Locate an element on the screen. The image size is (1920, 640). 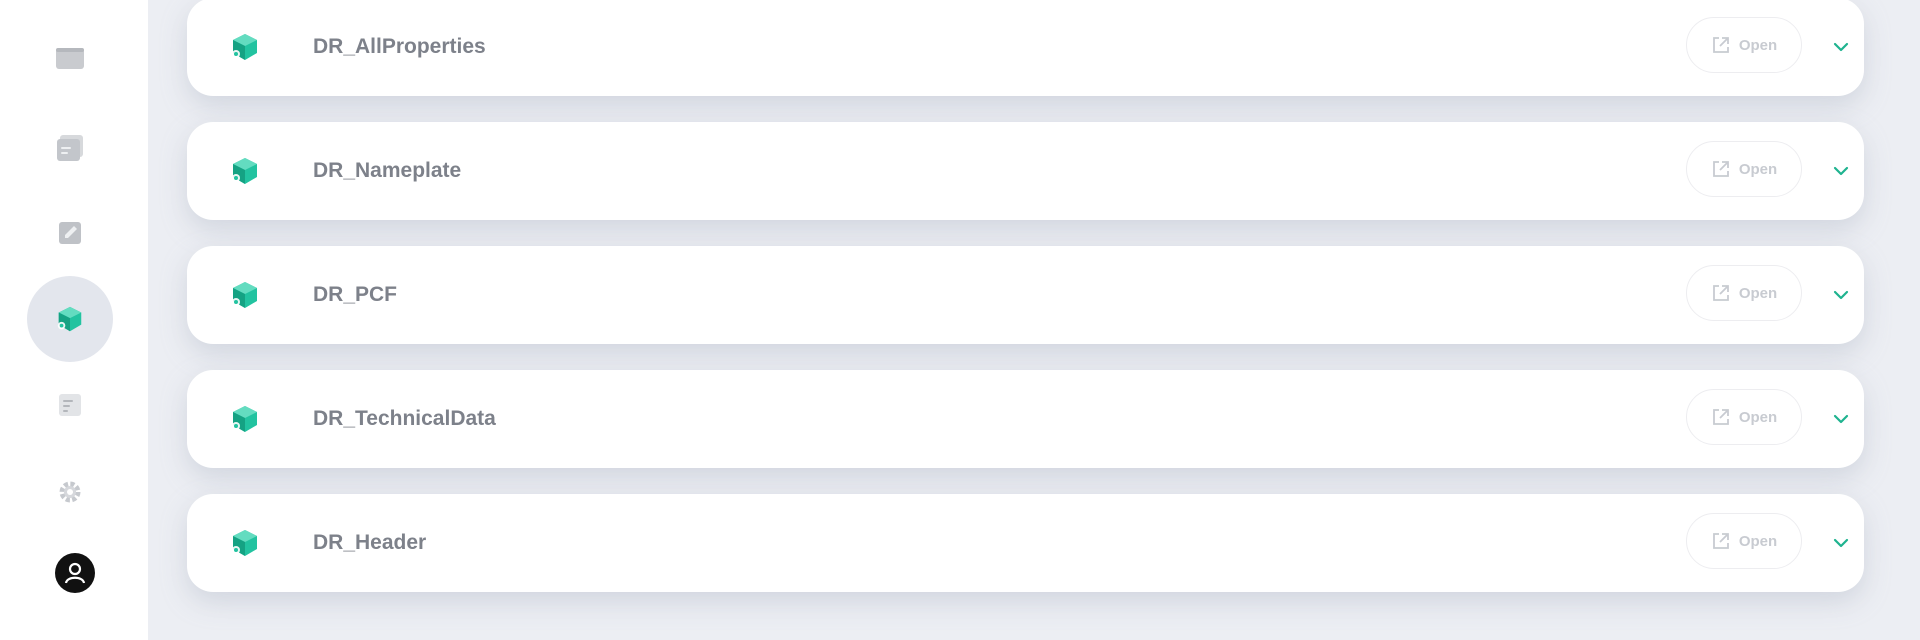
nav-item-documents is located at coordinates (70, 148).